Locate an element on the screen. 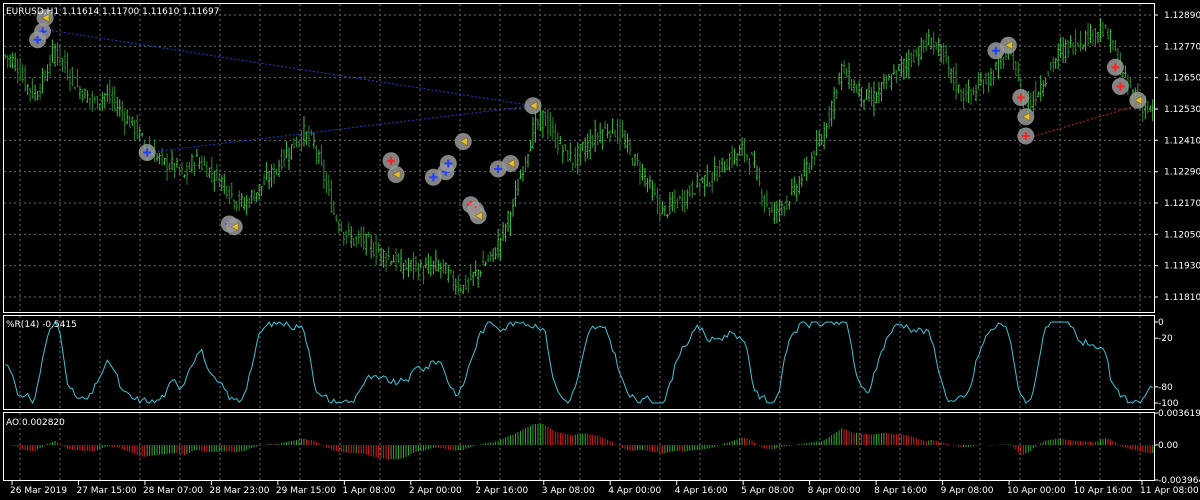  wpr-tick-label: -100 is located at coordinates (1168, 404).